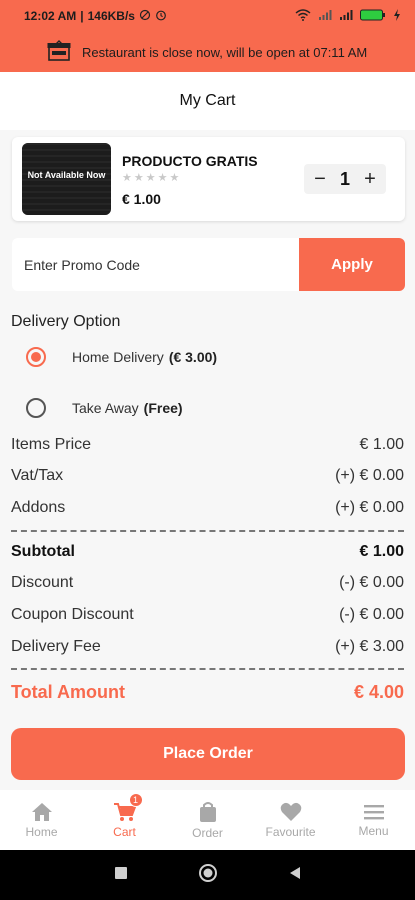  Describe the element at coordinates (124, 820) in the screenshot. I see `nav-item-cart: 1 Cart` at that location.